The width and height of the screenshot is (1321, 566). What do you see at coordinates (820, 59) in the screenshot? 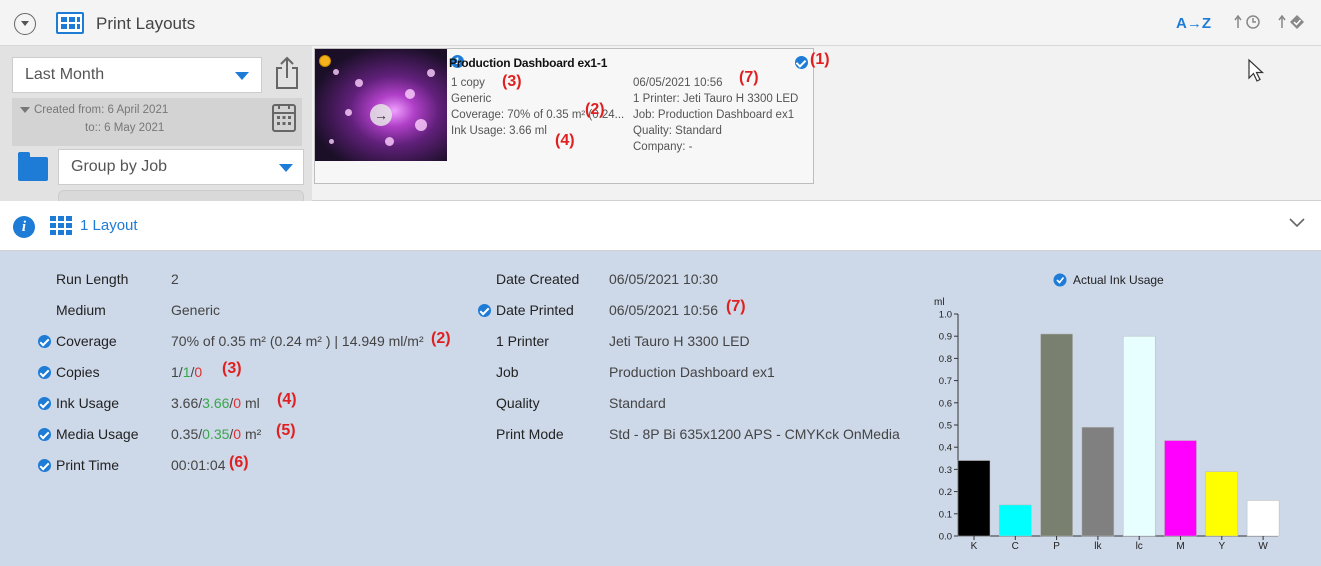
I see `annotation-1: (1)` at bounding box center [820, 59].